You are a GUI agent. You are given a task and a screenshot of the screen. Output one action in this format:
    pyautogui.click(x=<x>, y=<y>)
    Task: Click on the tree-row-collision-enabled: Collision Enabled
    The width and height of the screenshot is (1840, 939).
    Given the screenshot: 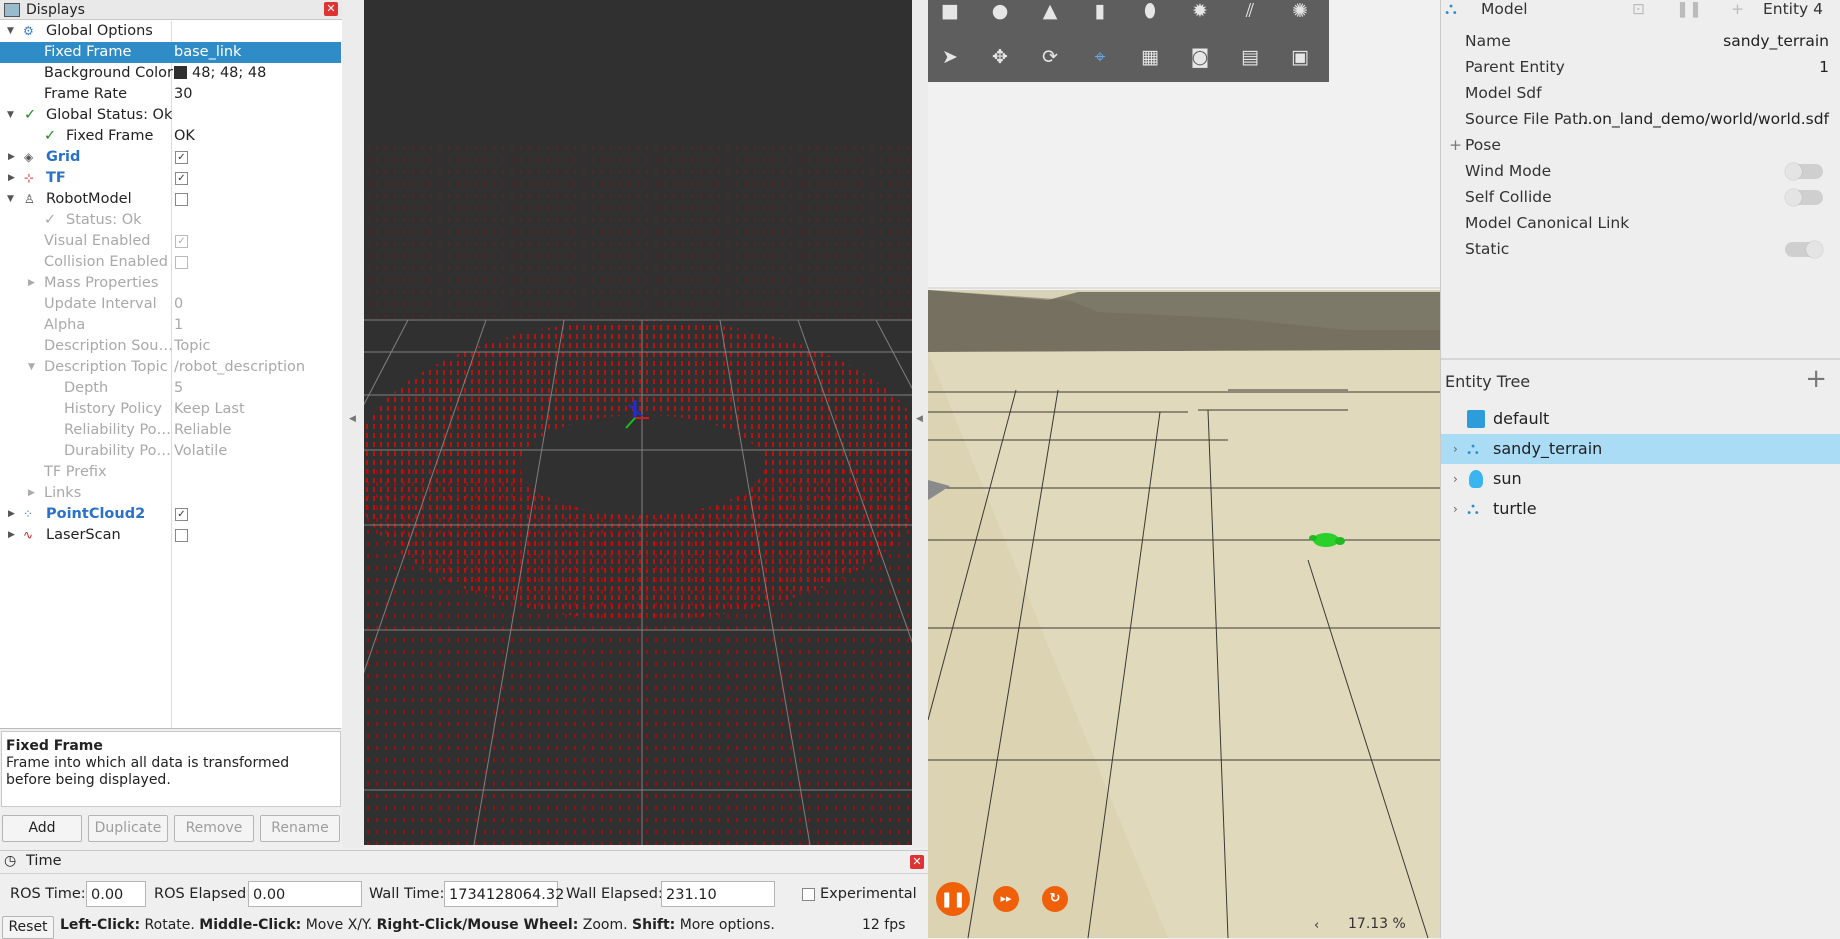 What is the action you would take?
    pyautogui.click(x=170, y=262)
    